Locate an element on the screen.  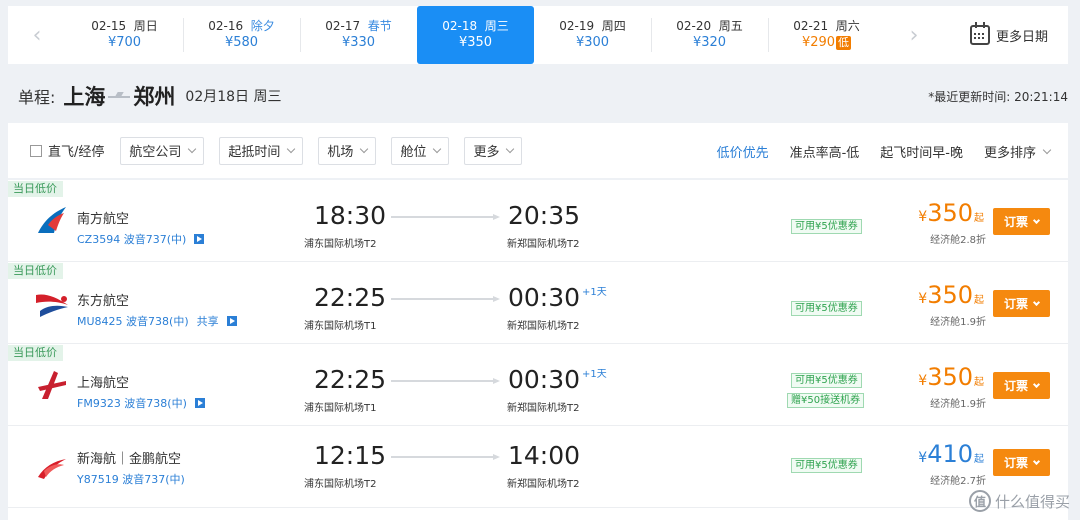
plane-route-icon is located at coordinates (119, 96).